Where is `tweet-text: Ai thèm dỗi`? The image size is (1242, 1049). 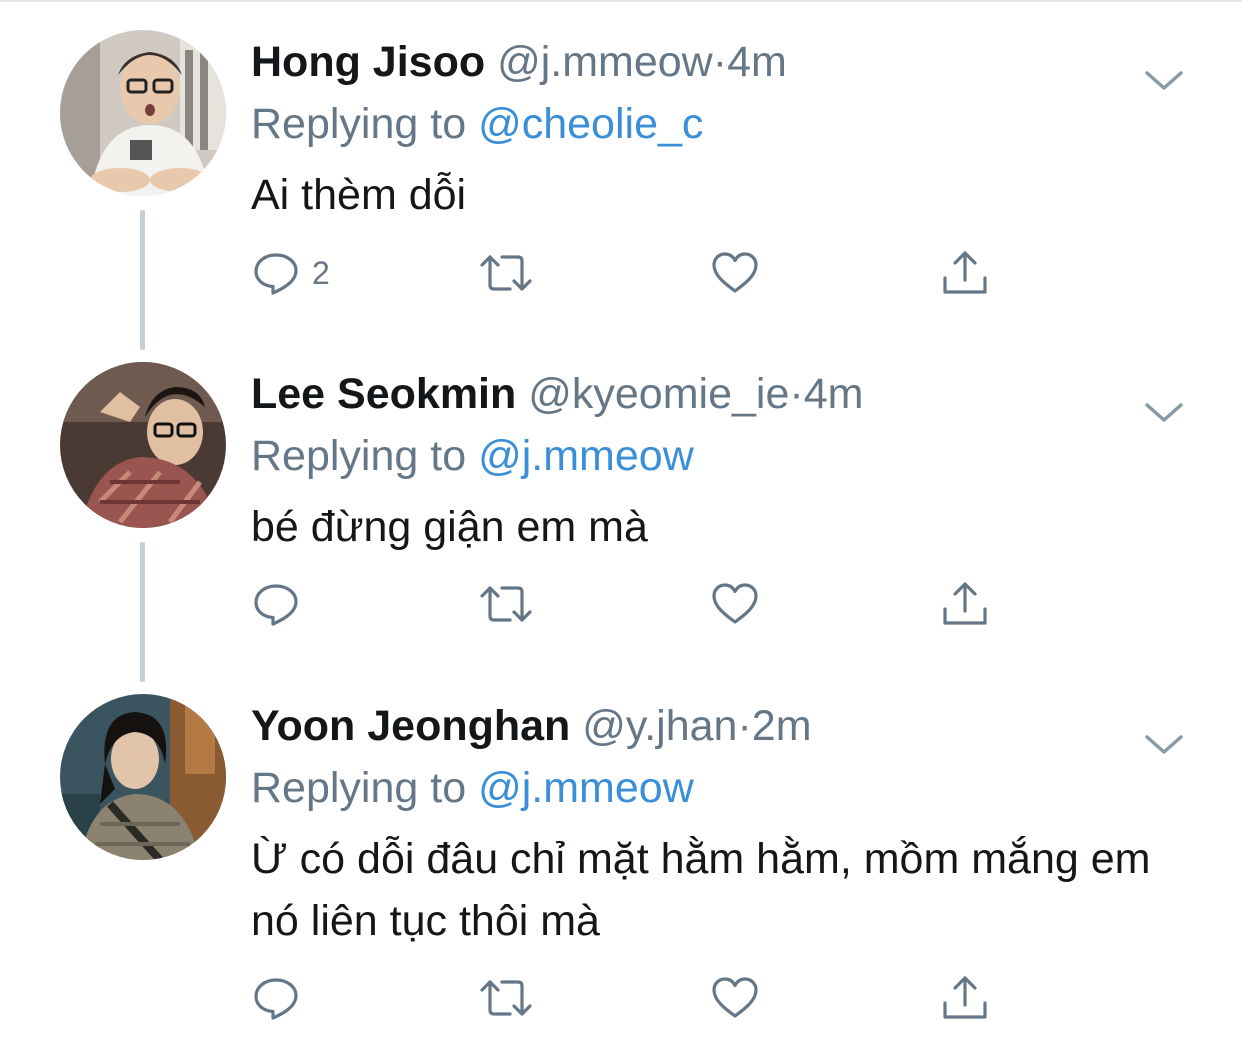 tweet-text: Ai thèm dỗi is located at coordinates (359, 195).